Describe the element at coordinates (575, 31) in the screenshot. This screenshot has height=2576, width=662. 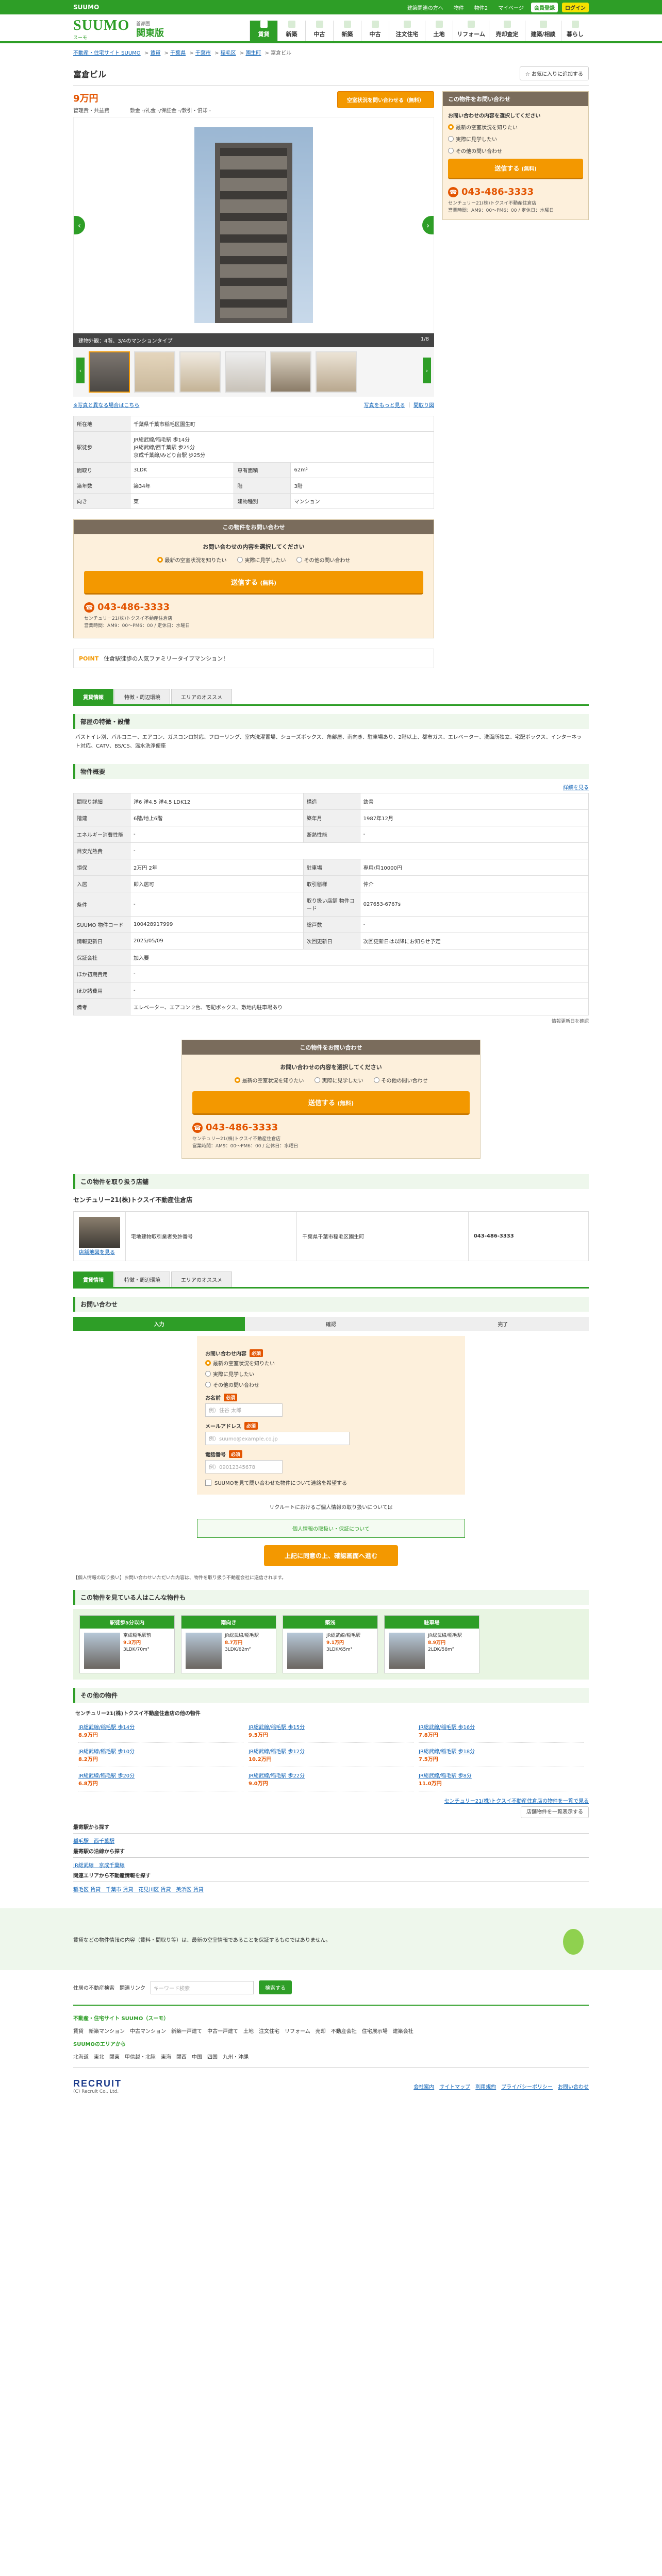
I see `gnav-living: 暮らし` at that location.